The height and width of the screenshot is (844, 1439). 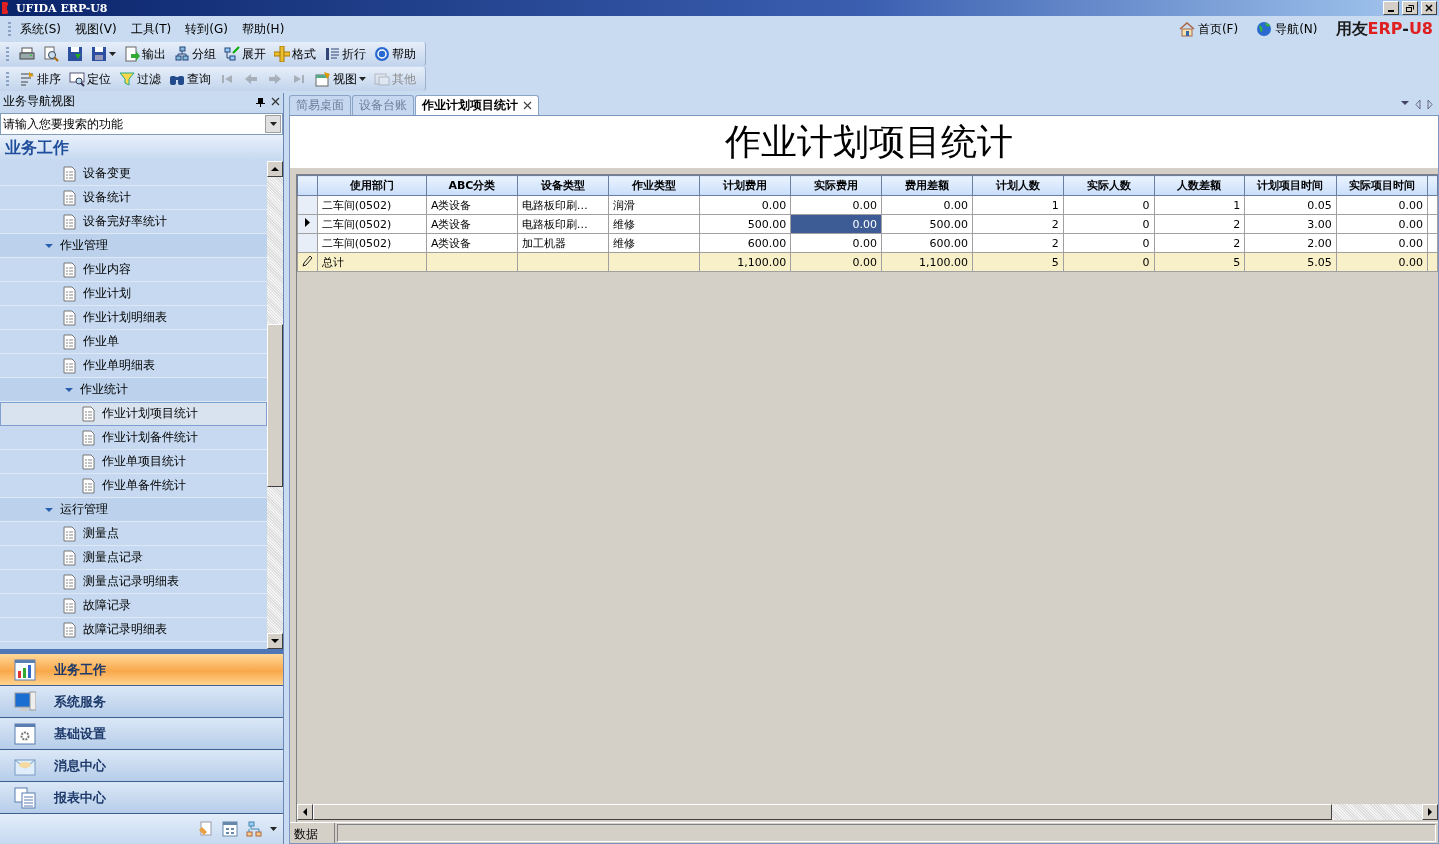 What do you see at coordinates (39, 101) in the screenshot?
I see `panel-title: 业务导航视图` at bounding box center [39, 101].